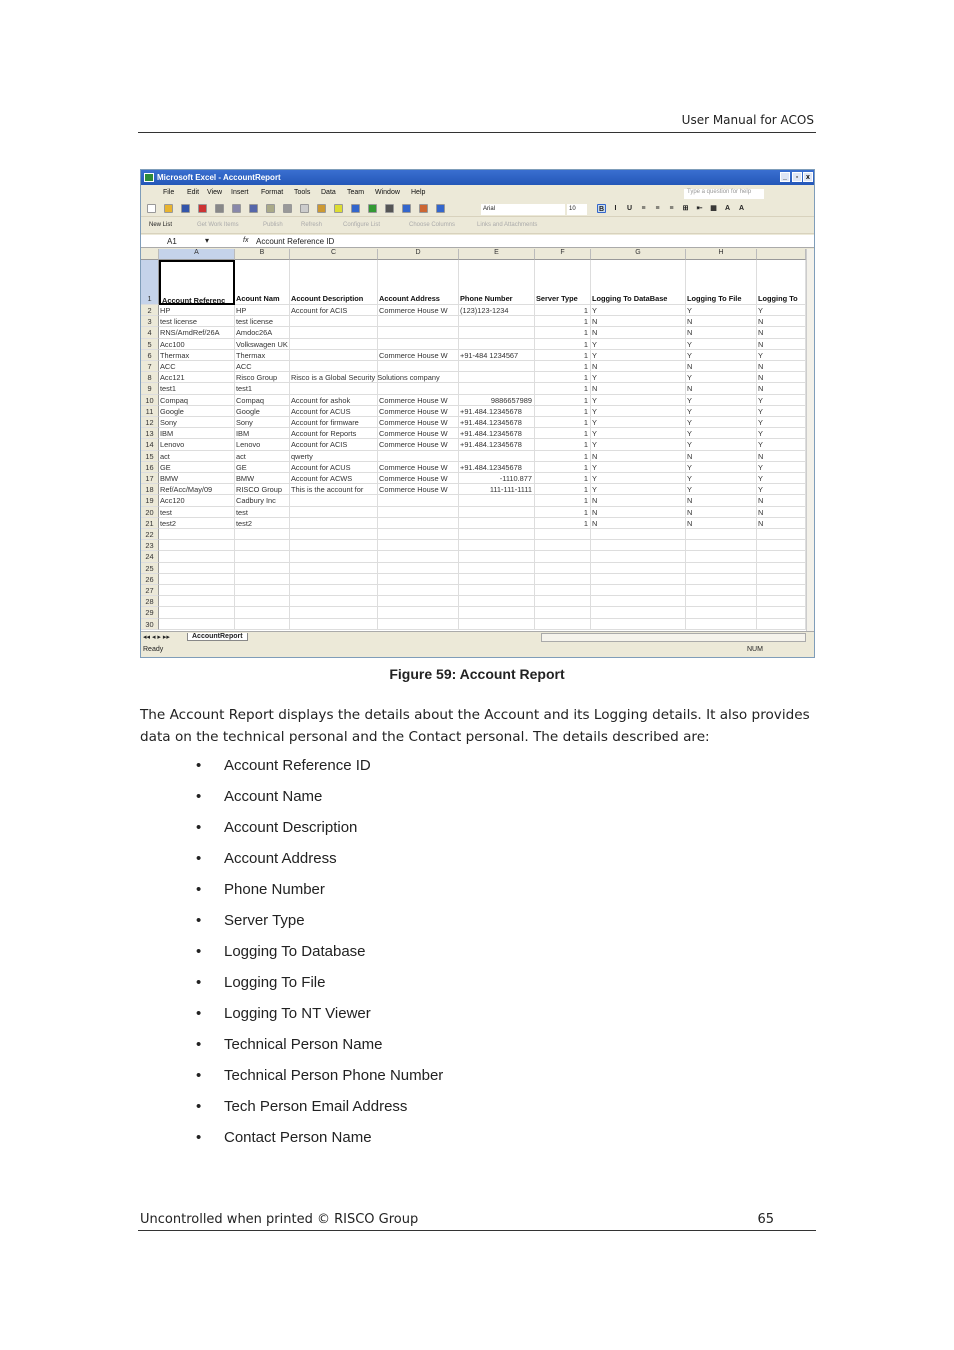 The image size is (954, 1350). Describe the element at coordinates (638, 282) in the screenshot. I see `column-title-cell: Logging To DataBase` at that location.